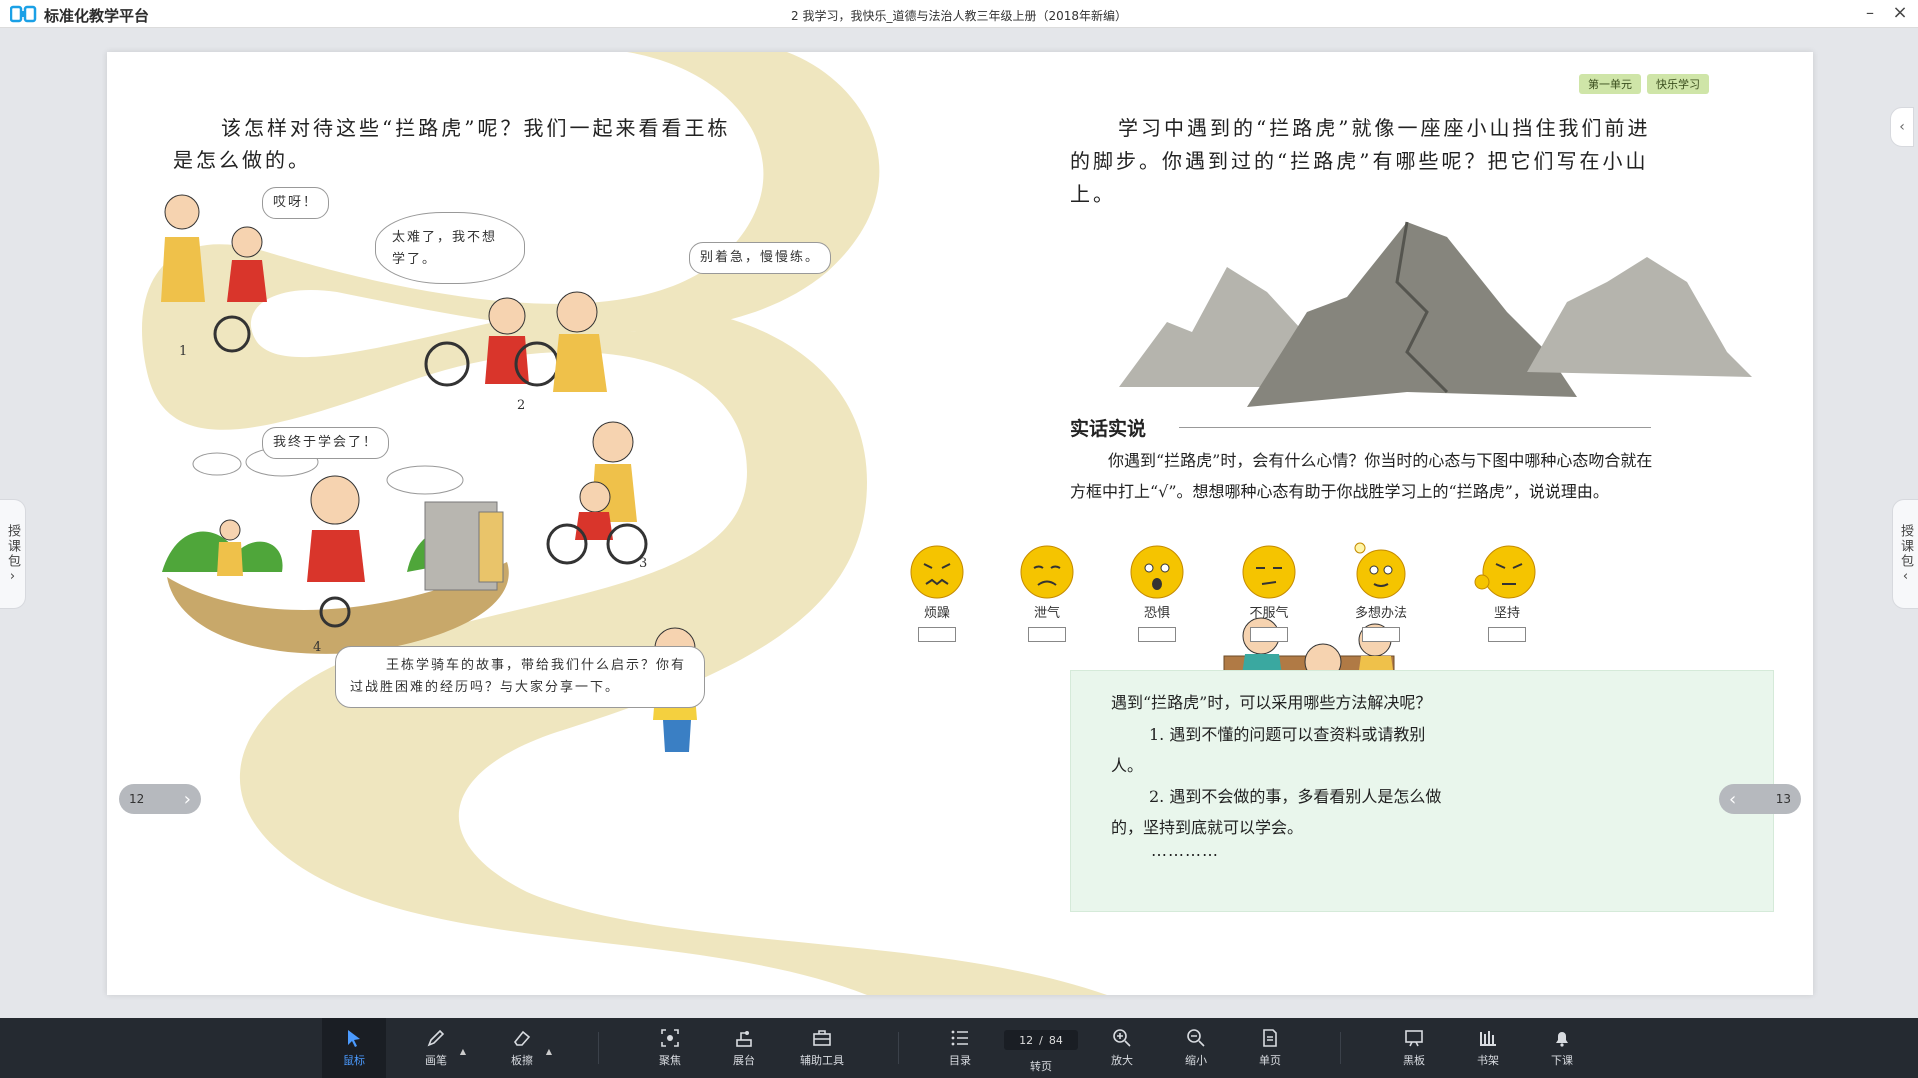  Describe the element at coordinates (670, 1038) in the screenshot. I see `focus-icon` at that location.